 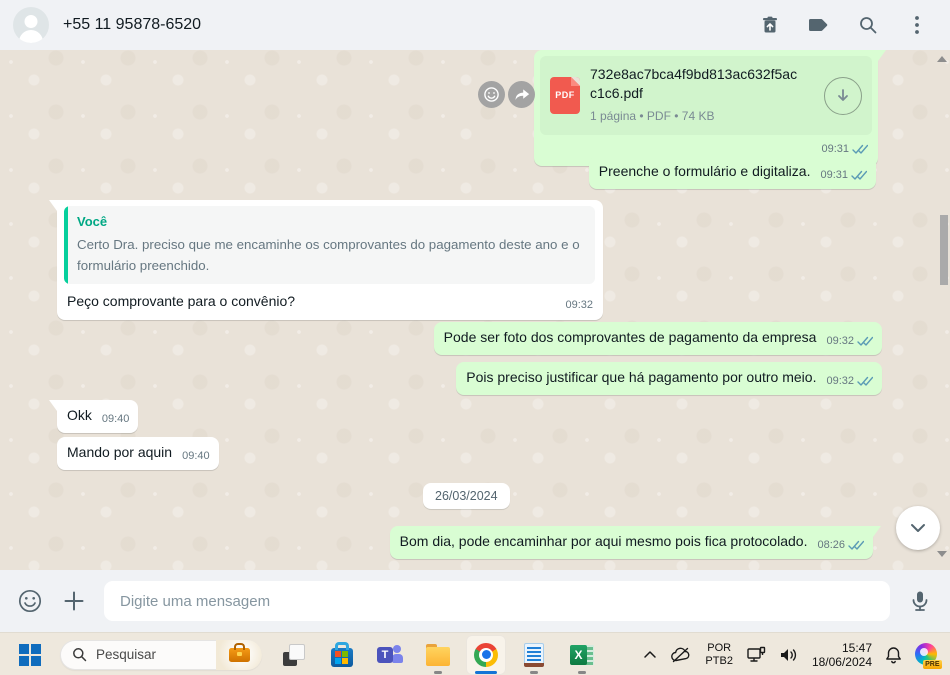 I want to click on message-input, so click(x=497, y=601).